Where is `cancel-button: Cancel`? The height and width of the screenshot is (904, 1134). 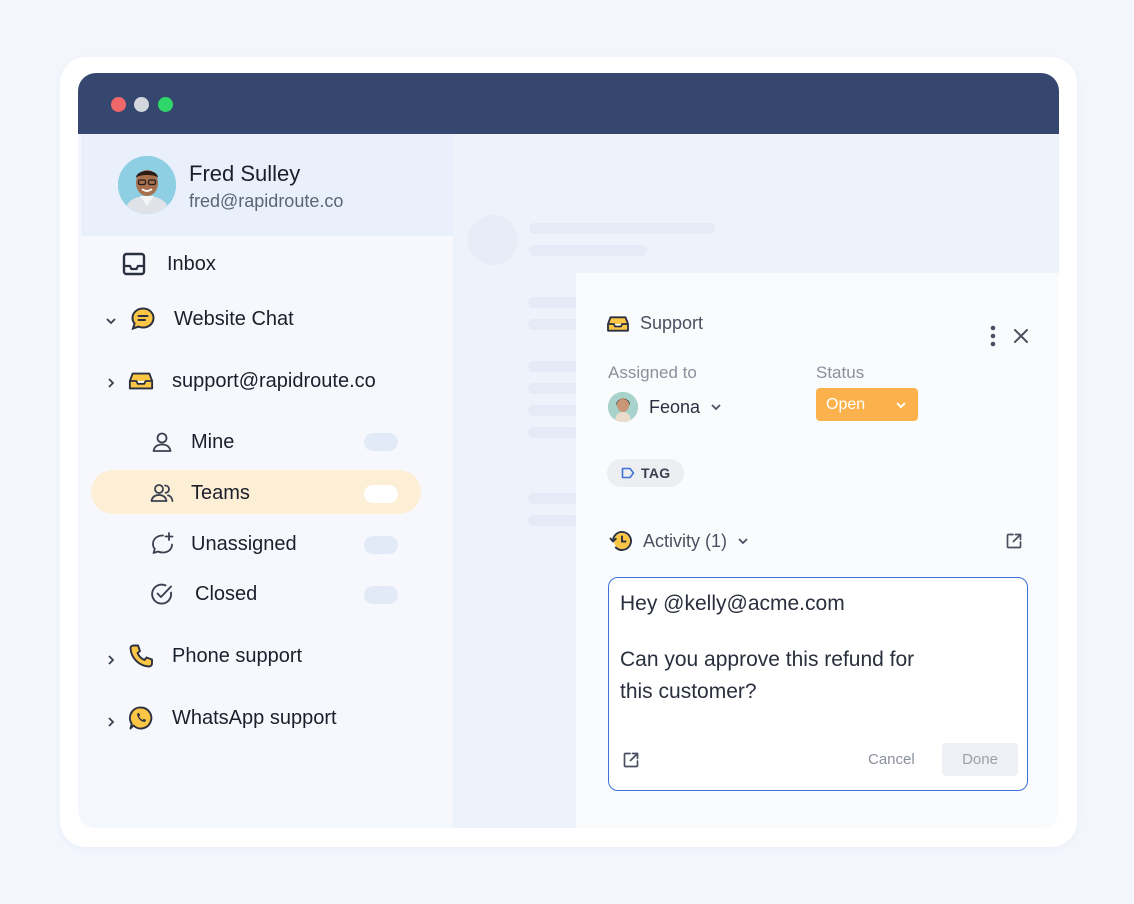
cancel-button: Cancel is located at coordinates (891, 759).